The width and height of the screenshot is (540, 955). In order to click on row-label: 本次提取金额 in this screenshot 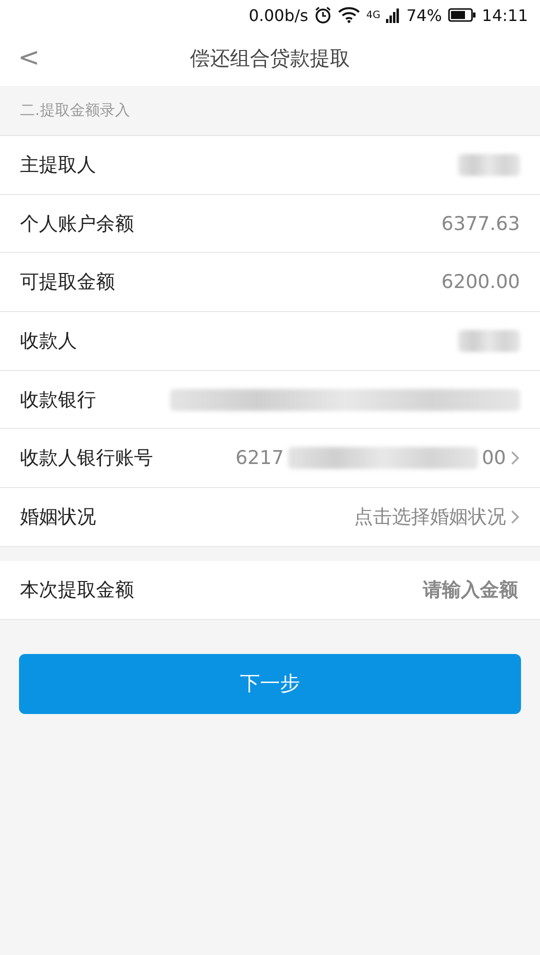, I will do `click(77, 590)`.